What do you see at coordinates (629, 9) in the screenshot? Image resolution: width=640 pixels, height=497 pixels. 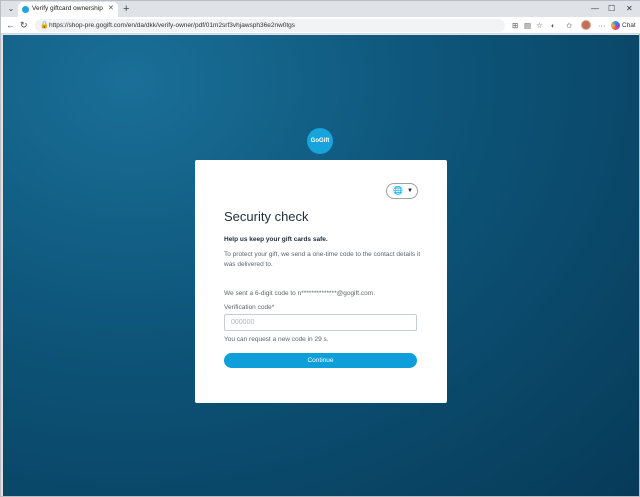 I see `close-window-icon: ✕` at bounding box center [629, 9].